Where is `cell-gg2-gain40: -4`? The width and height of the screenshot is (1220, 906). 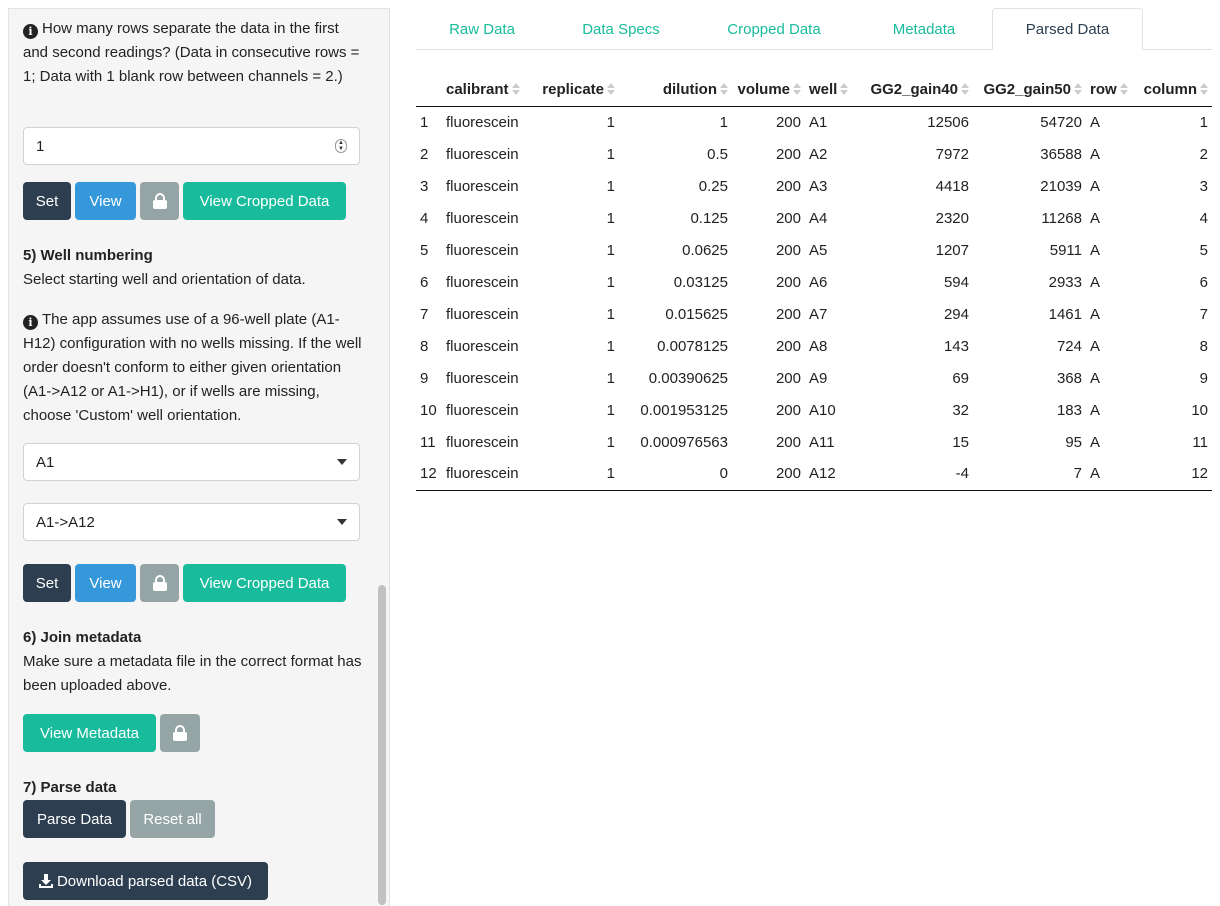
cell-gg2-gain40: -4 is located at coordinates (916, 474).